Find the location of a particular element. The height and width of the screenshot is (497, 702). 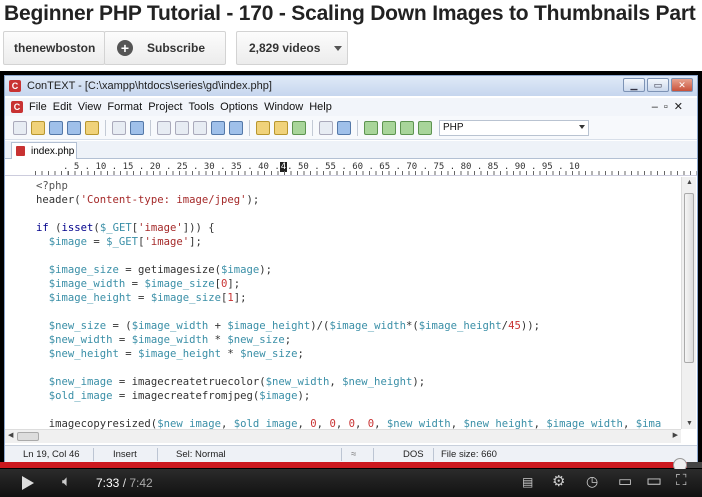

user-command-1-icon is located at coordinates (371, 127).